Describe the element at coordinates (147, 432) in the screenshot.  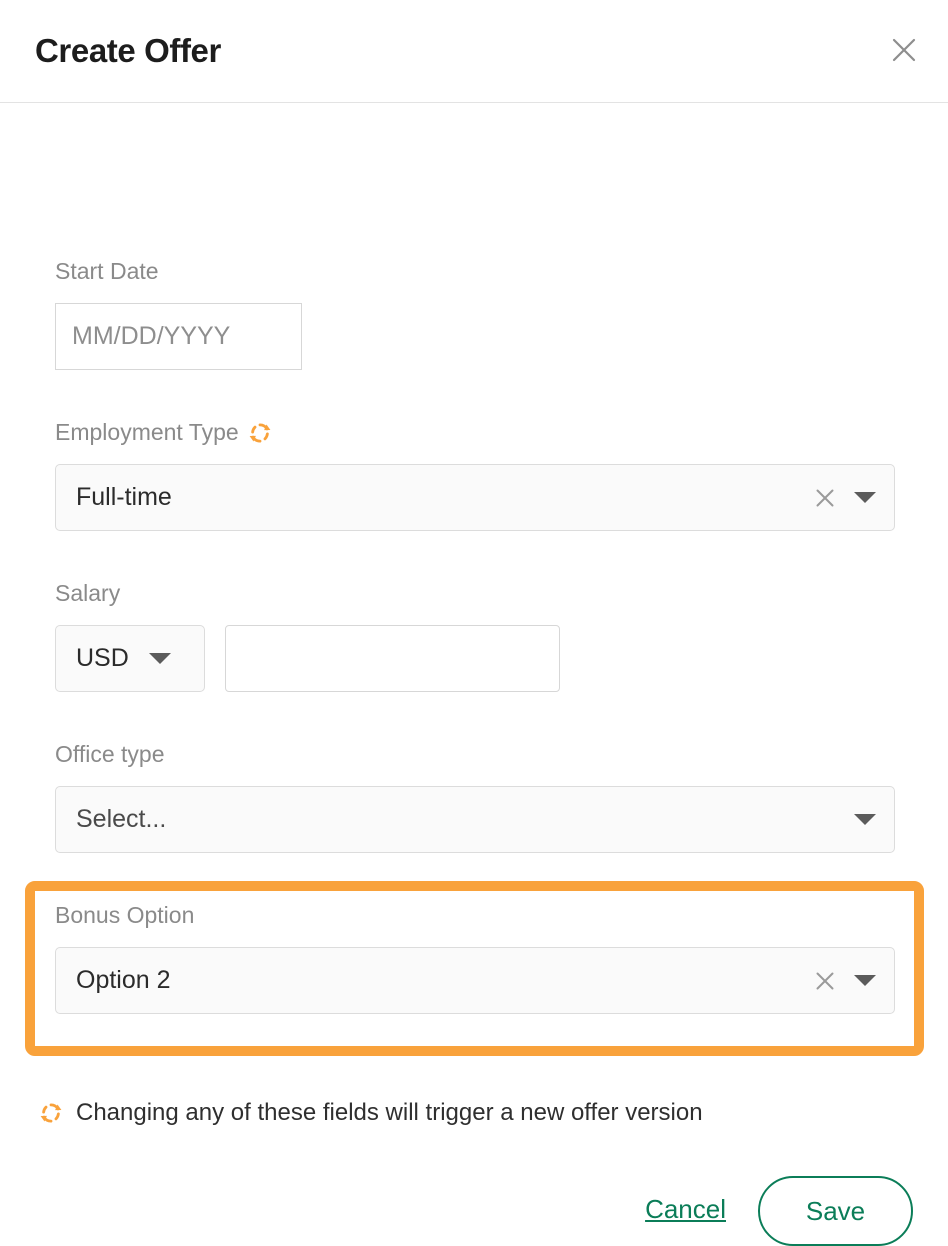
I see `employment-type-label-text: Employment Type` at that location.